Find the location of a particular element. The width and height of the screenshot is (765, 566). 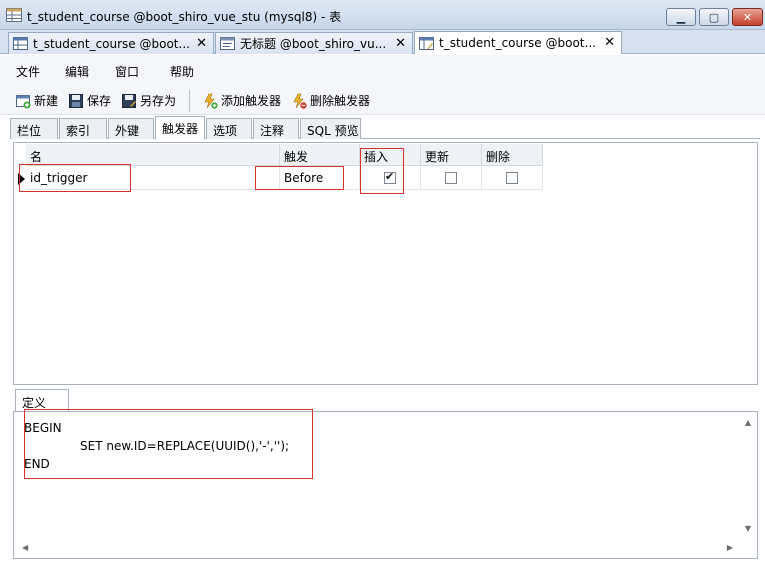

cell-trigger-fire: Before is located at coordinates (320, 178).